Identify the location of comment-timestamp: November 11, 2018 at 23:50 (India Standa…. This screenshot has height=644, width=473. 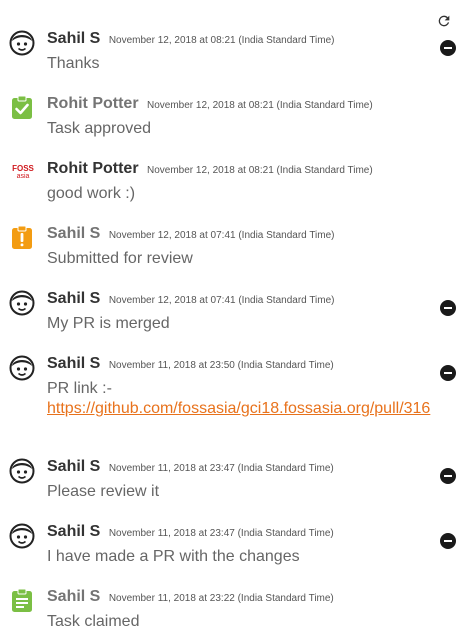
(221, 365).